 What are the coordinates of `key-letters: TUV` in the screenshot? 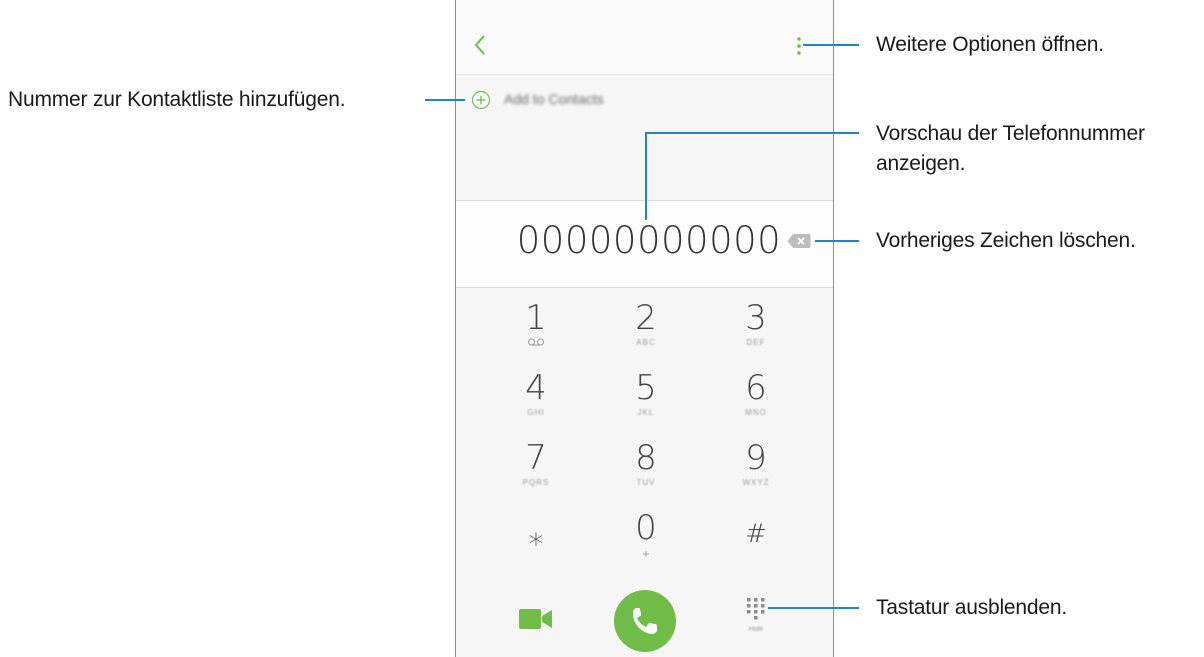 It's located at (646, 482).